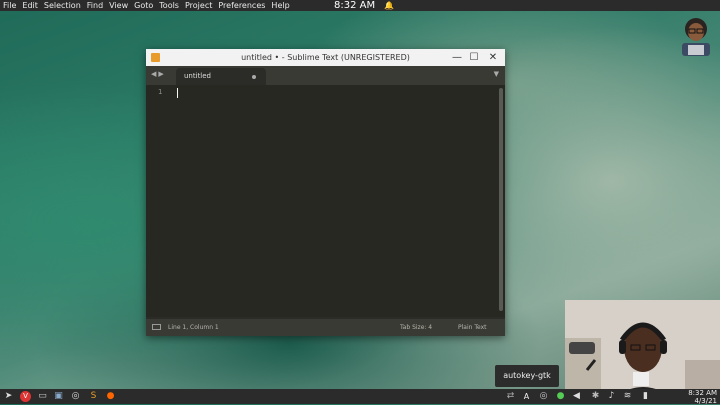 This screenshot has width=720, height=405. What do you see at coordinates (62, 5) in the screenshot?
I see `menu-selection: Selection` at bounding box center [62, 5].